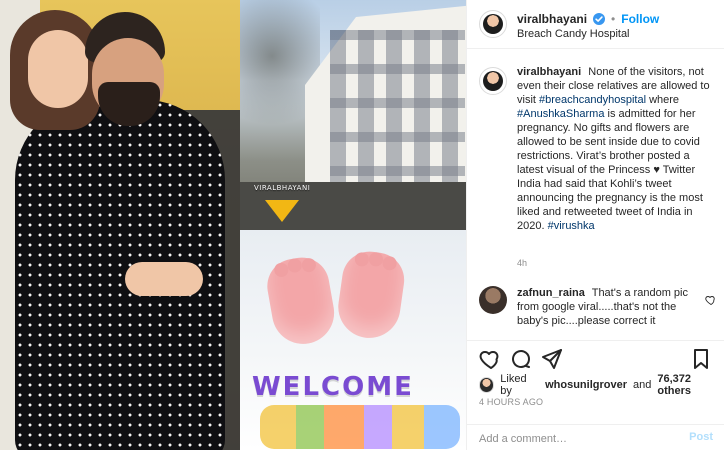  Describe the element at coordinates (711, 300) in the screenshot. I see `comment-like-heart-icon` at that location.